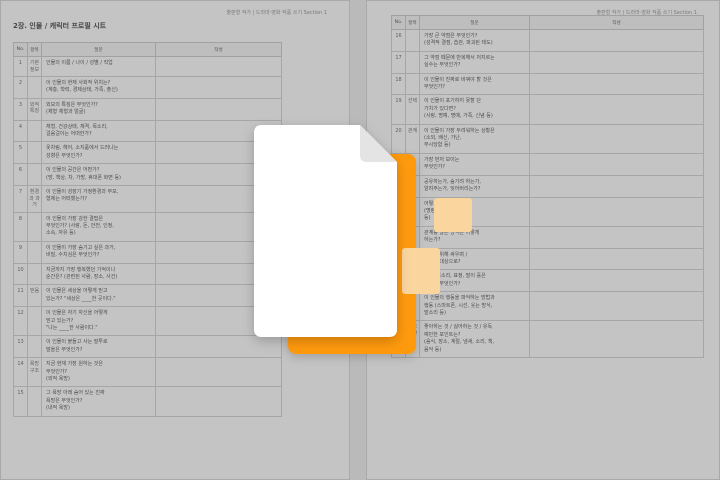 Image resolution: width=720 pixels, height=480 pixels. I want to click on document-tab-bottom, so click(421, 271).